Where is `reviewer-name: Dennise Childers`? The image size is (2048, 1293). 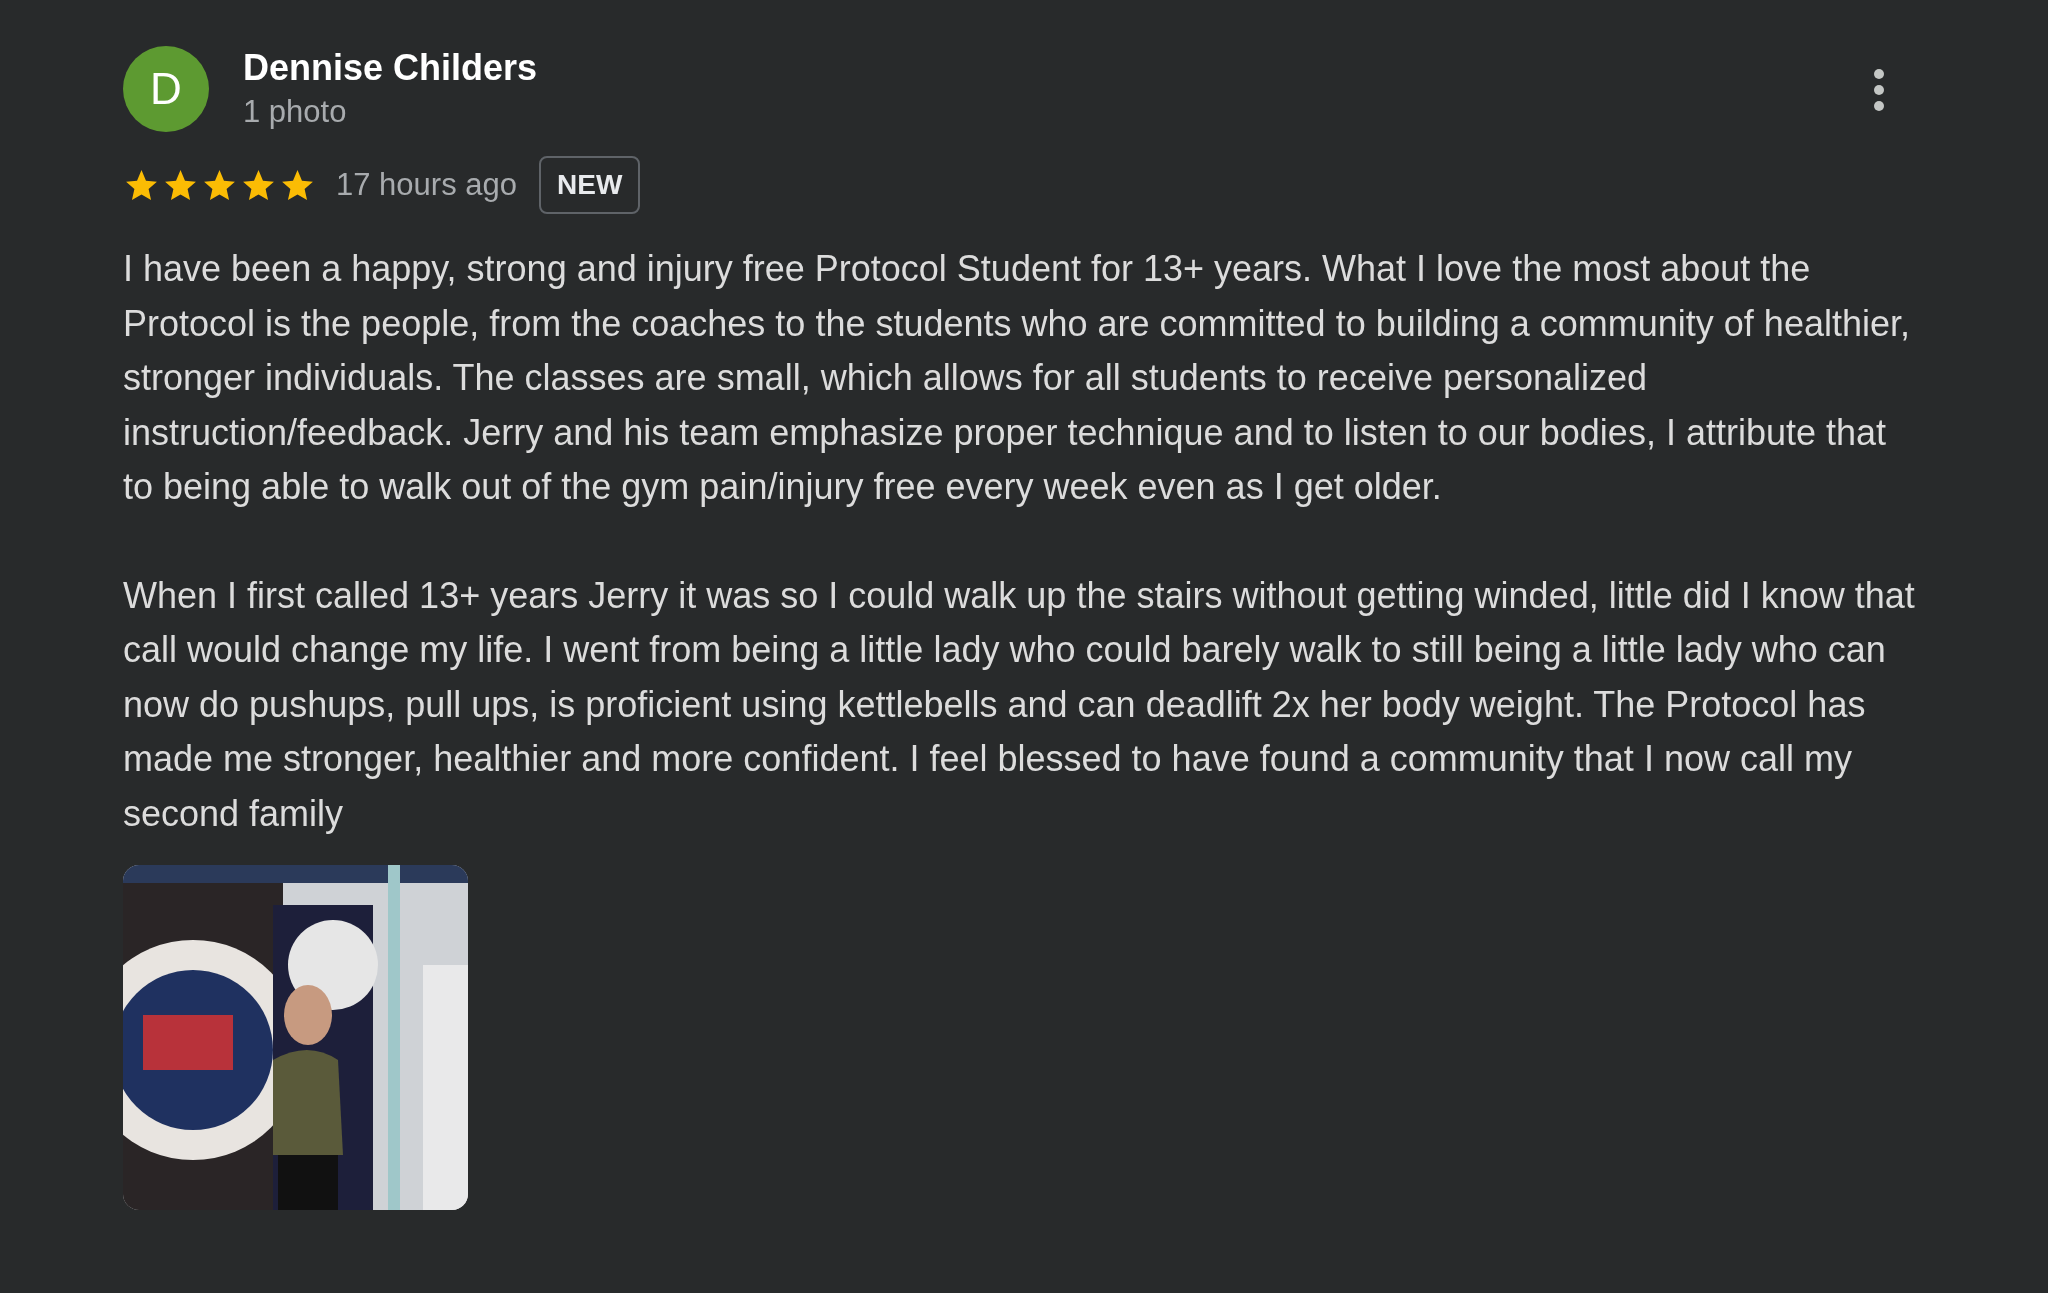 reviewer-name: Dennise Childers is located at coordinates (390, 68).